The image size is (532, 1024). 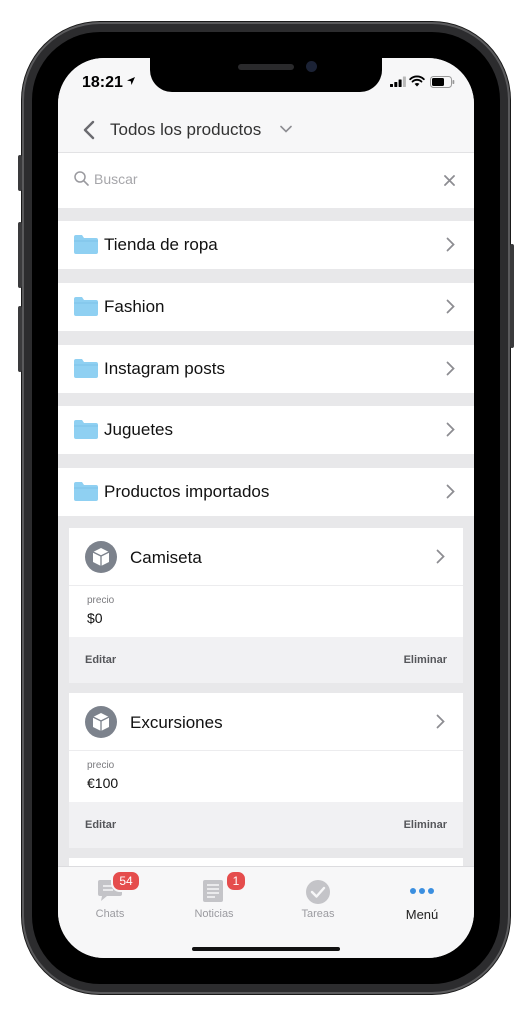 I want to click on news-icon, so click(x=213, y=891).